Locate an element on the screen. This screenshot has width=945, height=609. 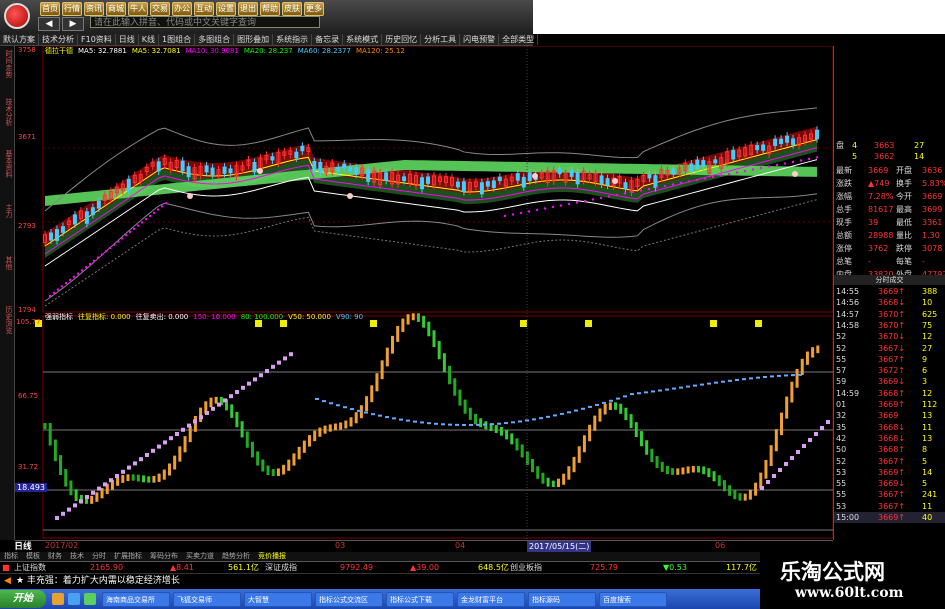
stat-label: 总额 is located at coordinates (844, 235).